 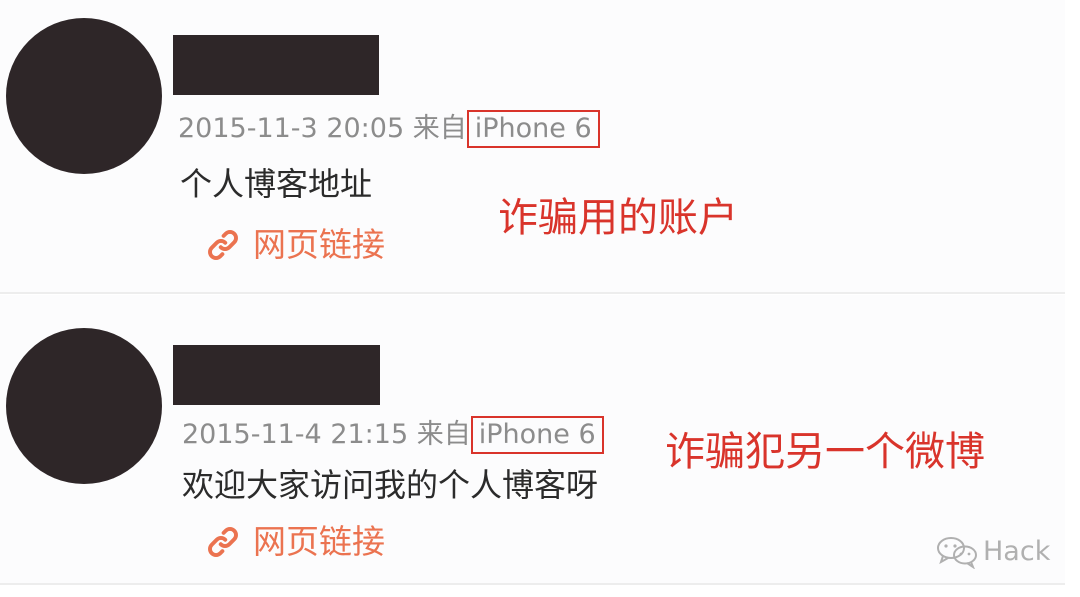 What do you see at coordinates (825, 452) in the screenshot?
I see `annotation-label: 诈骗犯另一个微博` at bounding box center [825, 452].